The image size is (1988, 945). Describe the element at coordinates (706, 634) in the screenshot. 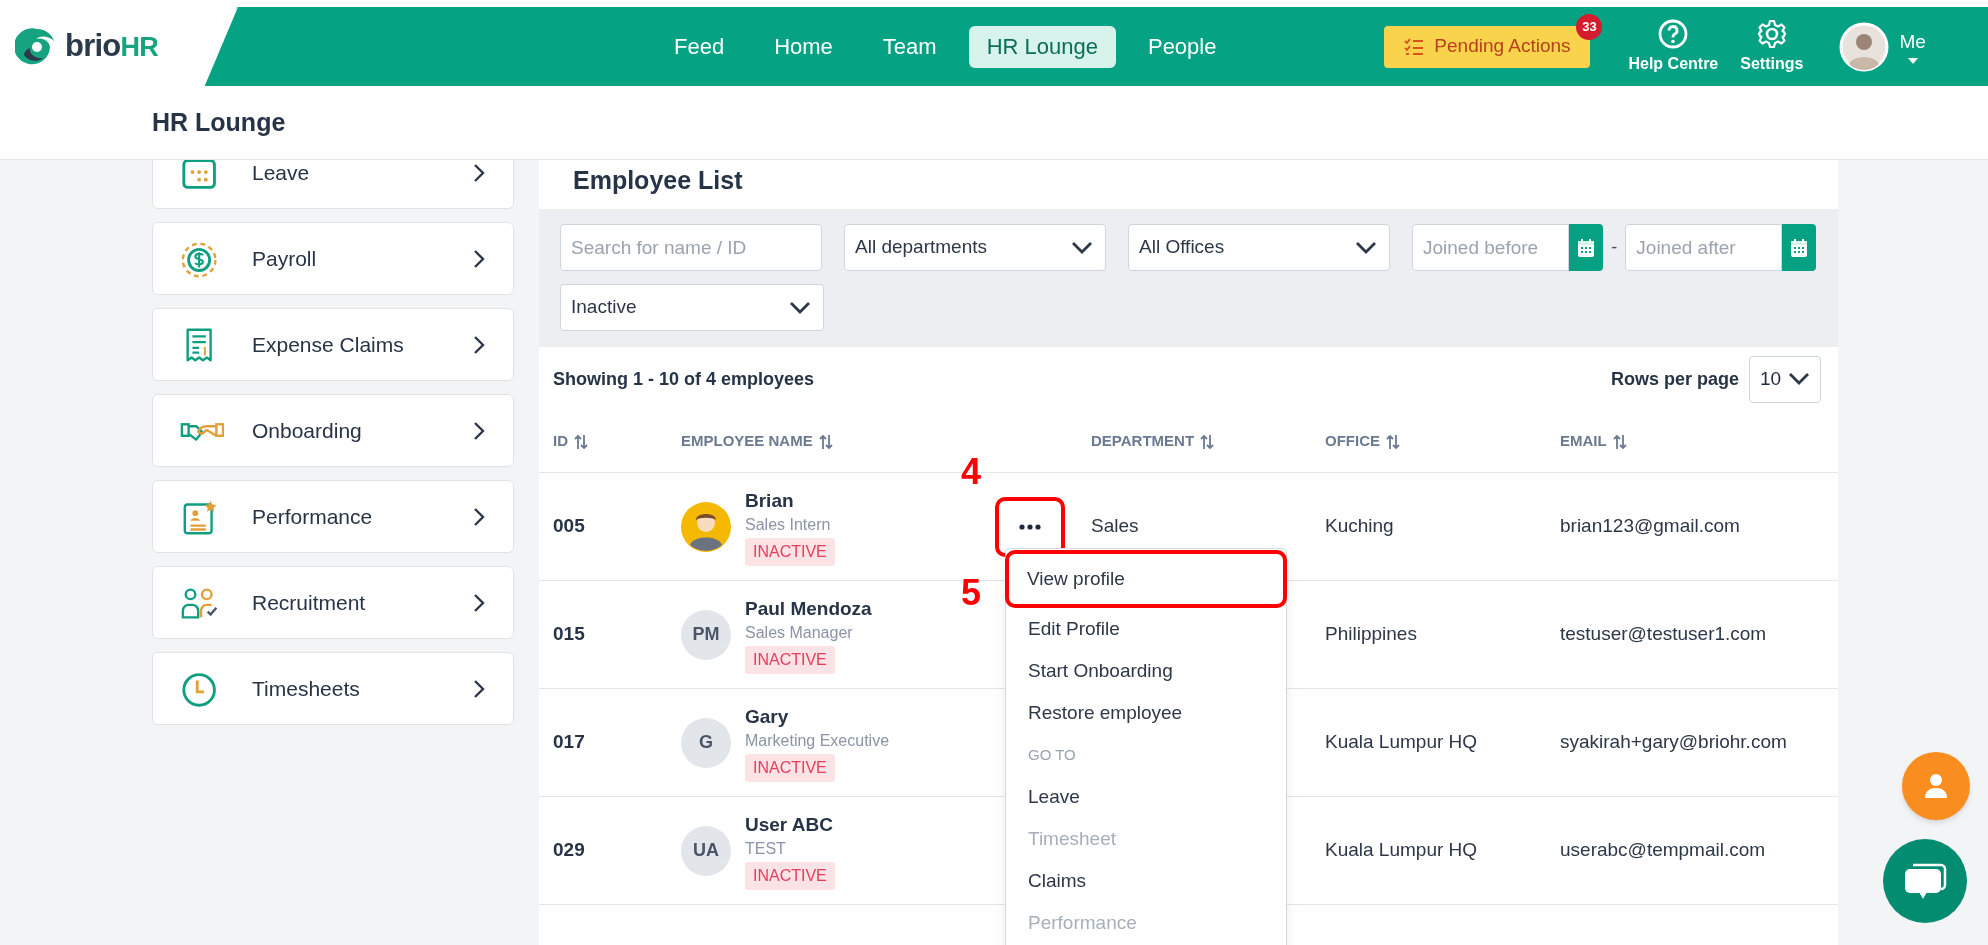

I see `avatar: PM` at that location.